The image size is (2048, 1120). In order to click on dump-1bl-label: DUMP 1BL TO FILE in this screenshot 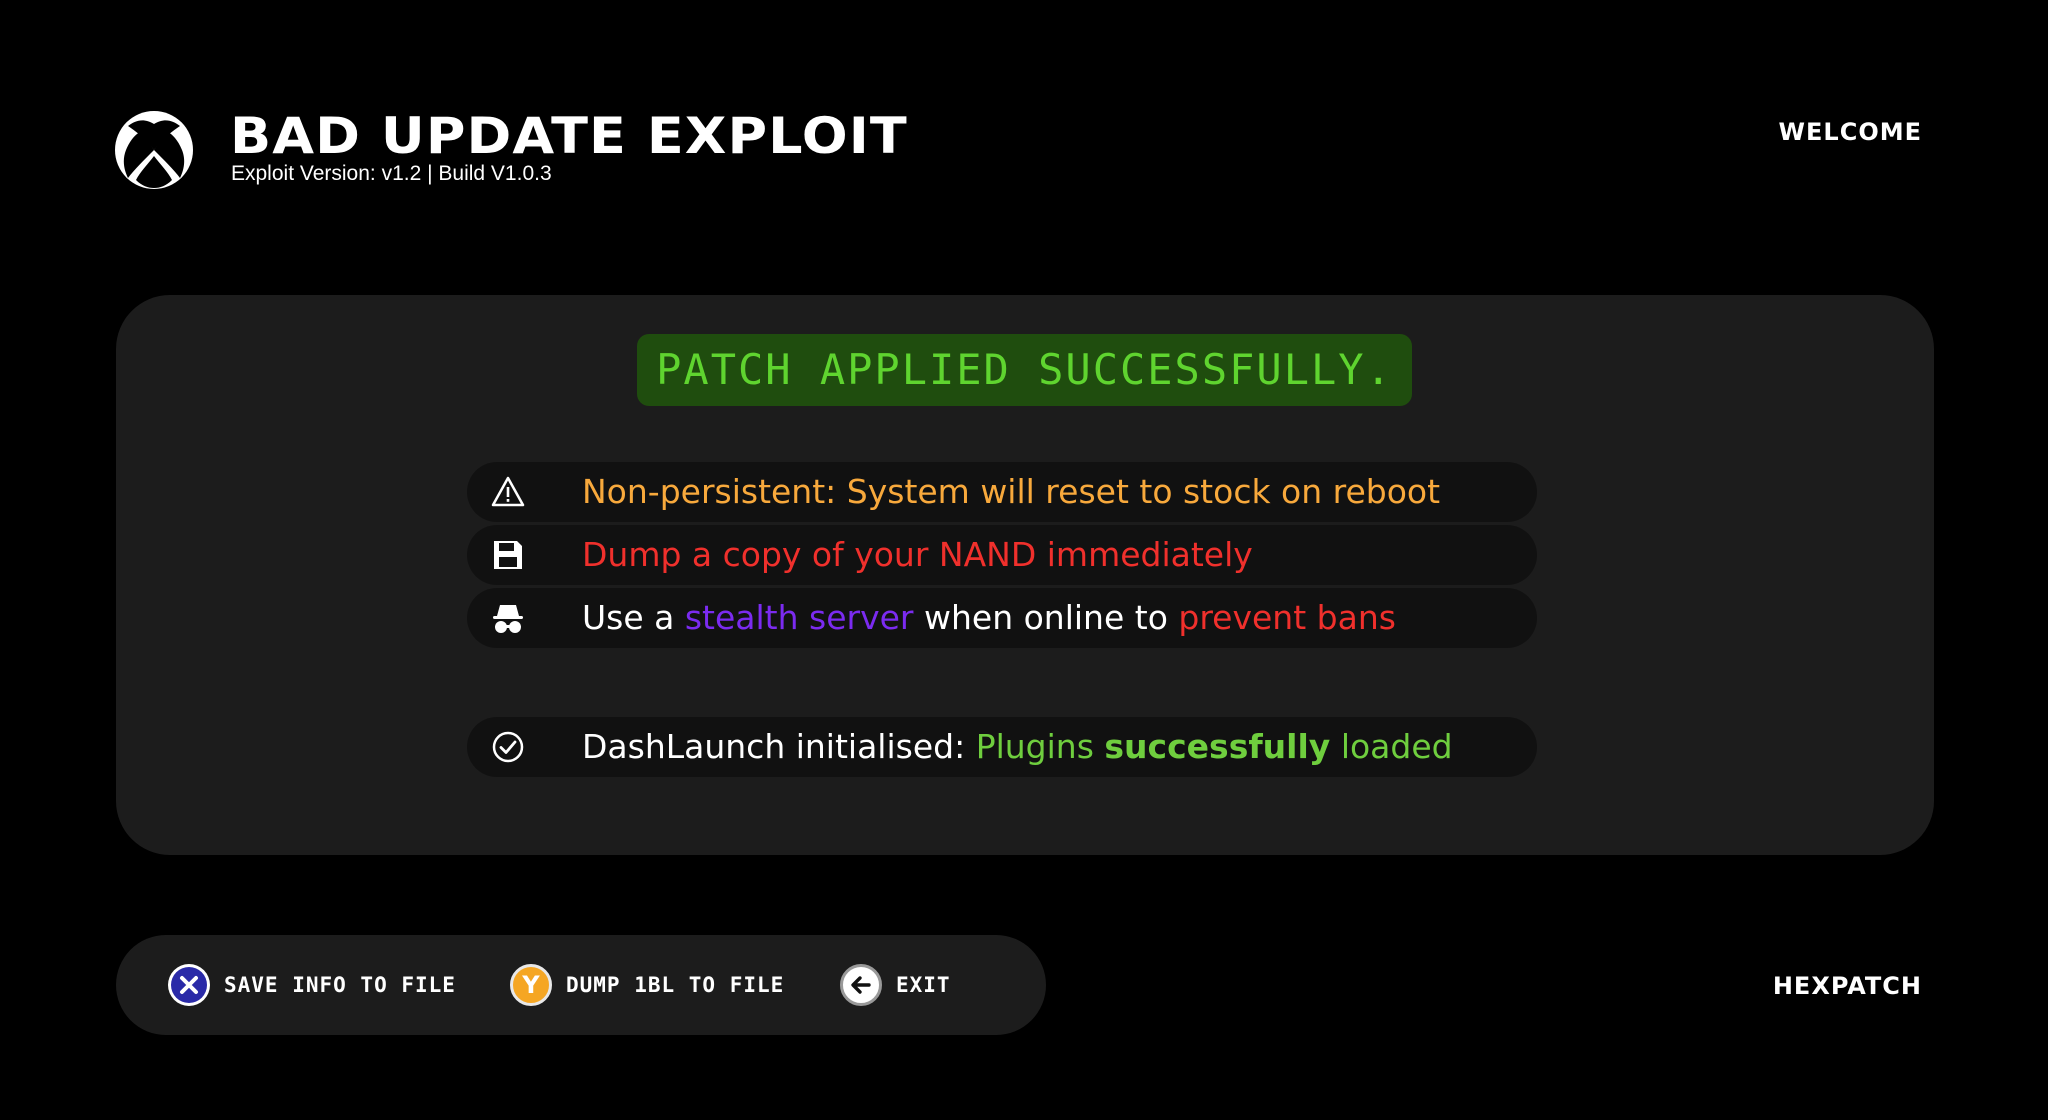, I will do `click(675, 985)`.